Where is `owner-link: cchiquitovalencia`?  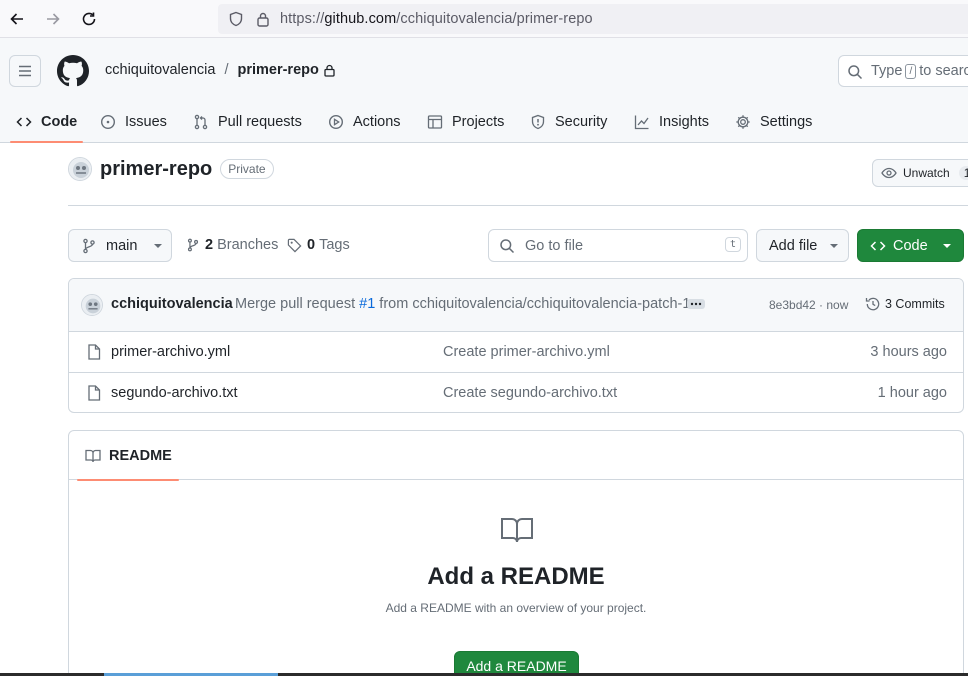
owner-link: cchiquitovalencia is located at coordinates (160, 70).